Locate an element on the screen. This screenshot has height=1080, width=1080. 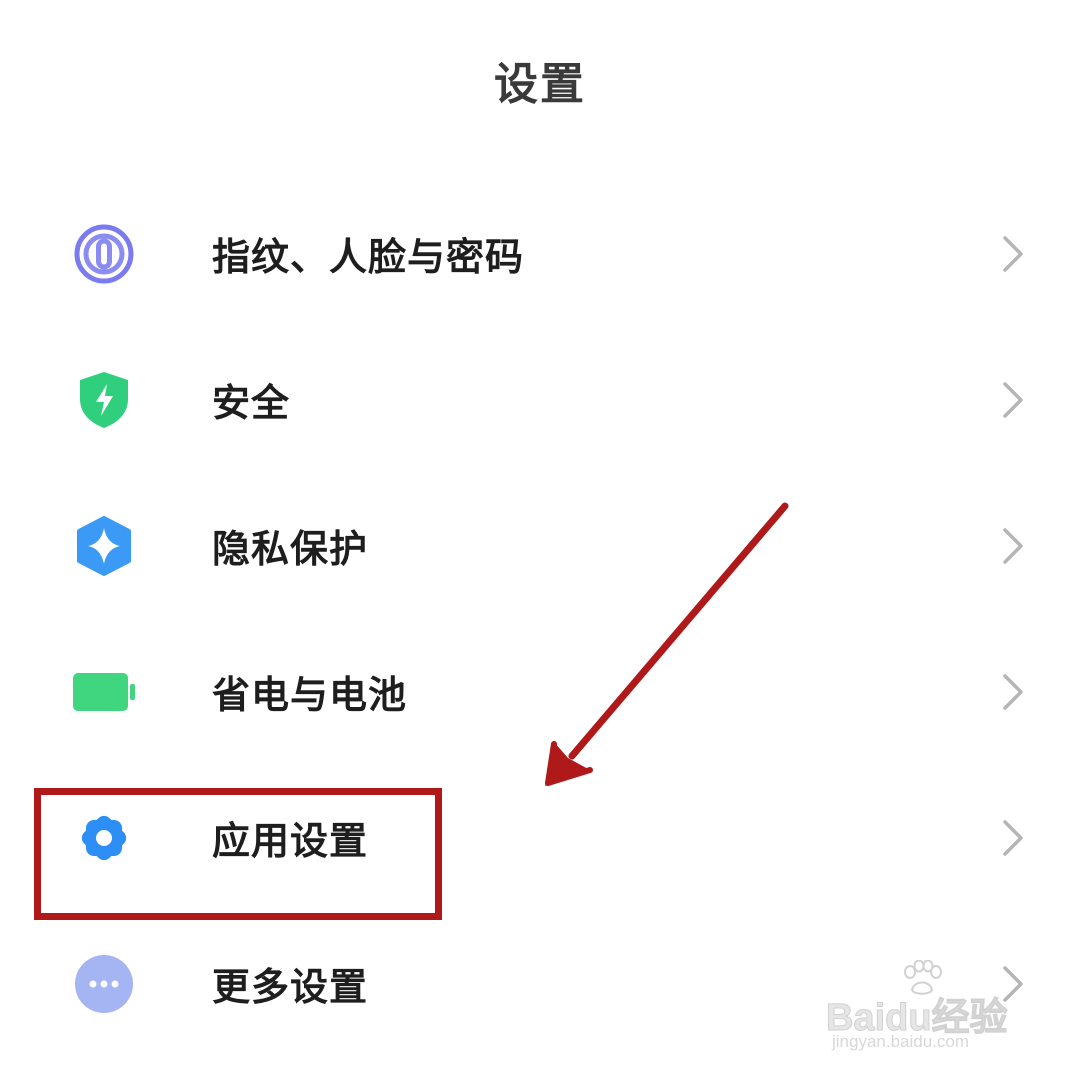
highlight-box is located at coordinates (238, 854).